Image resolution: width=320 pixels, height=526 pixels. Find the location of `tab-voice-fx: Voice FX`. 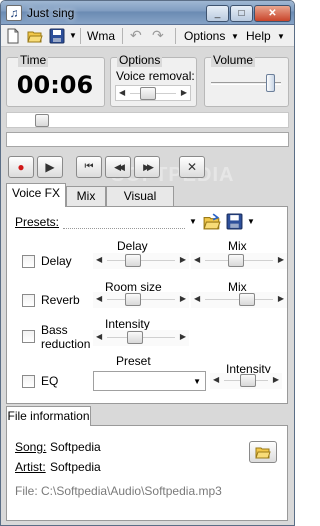

tab-voice-fx: Voice FX is located at coordinates (36, 195).